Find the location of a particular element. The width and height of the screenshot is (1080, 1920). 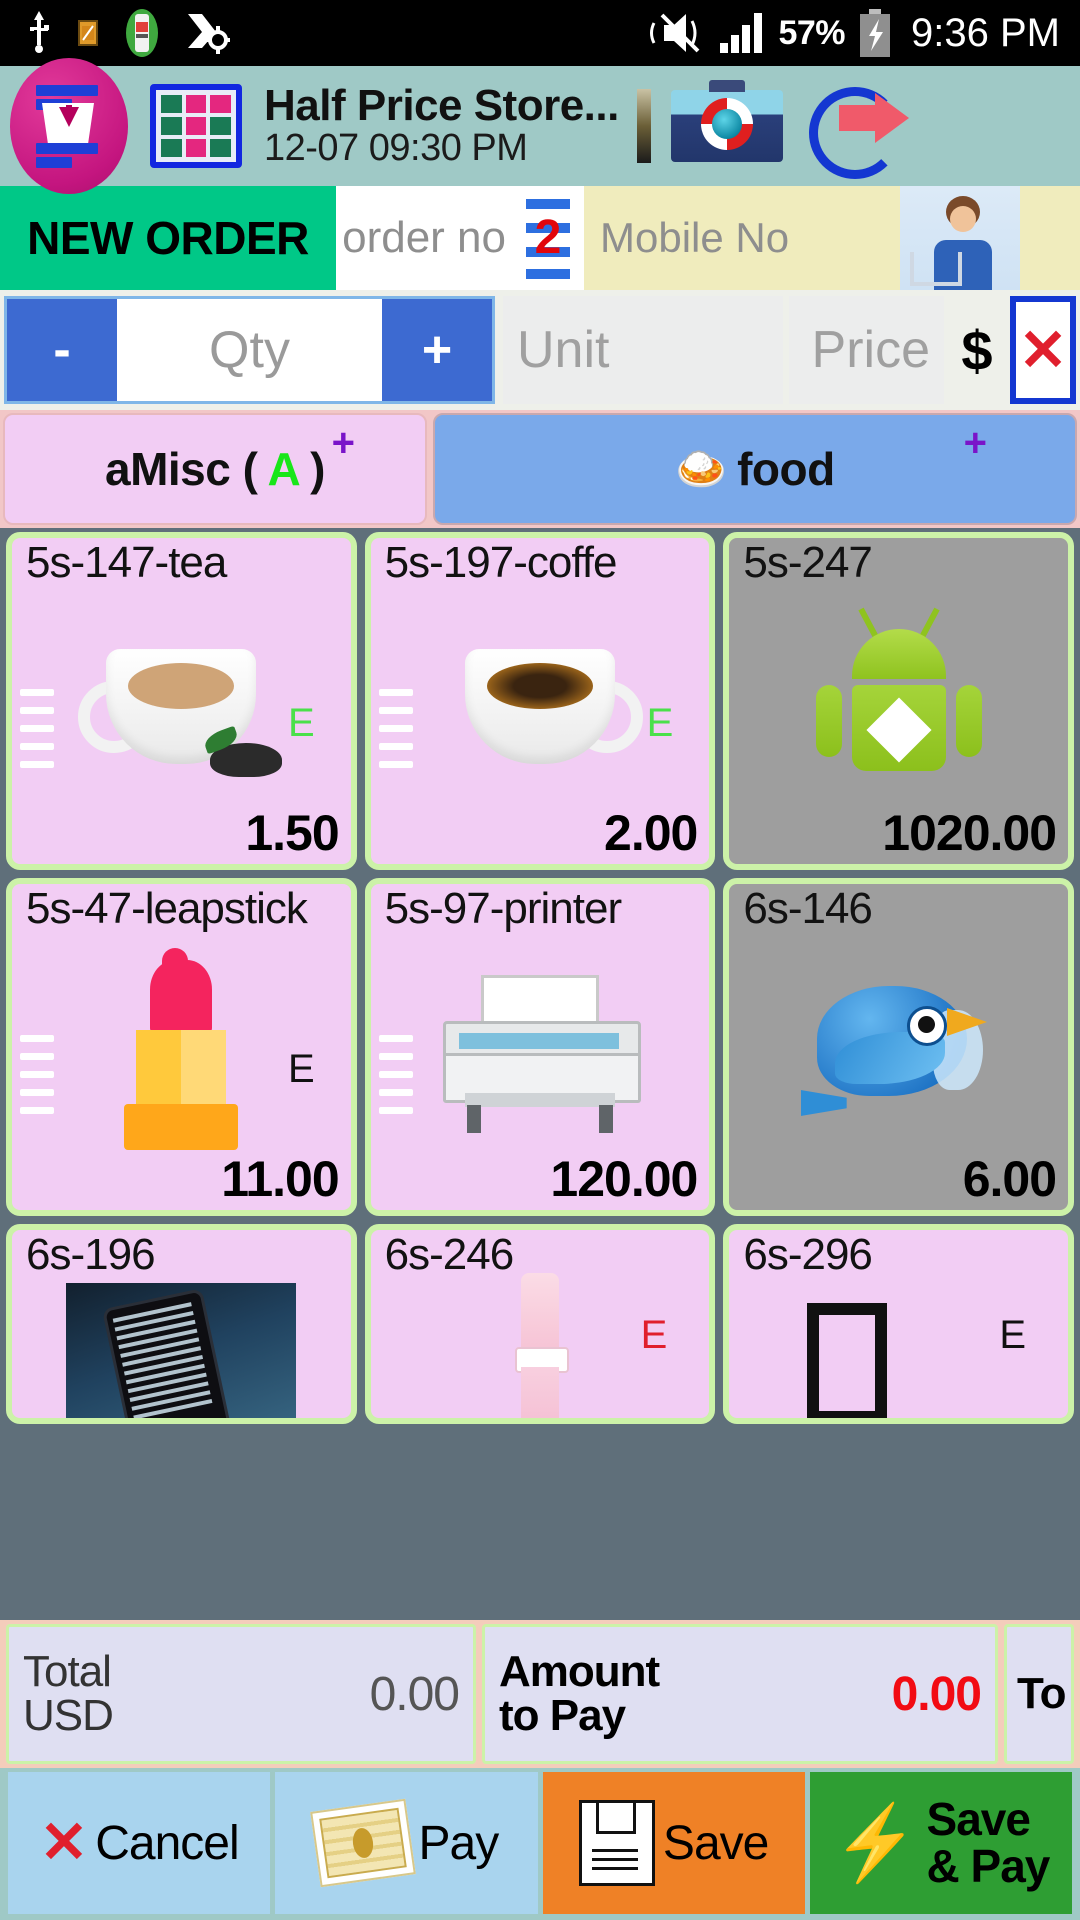

product-row: 6s-196 6s-246 E 6s-296 E is located at coordinates (540, 1324).